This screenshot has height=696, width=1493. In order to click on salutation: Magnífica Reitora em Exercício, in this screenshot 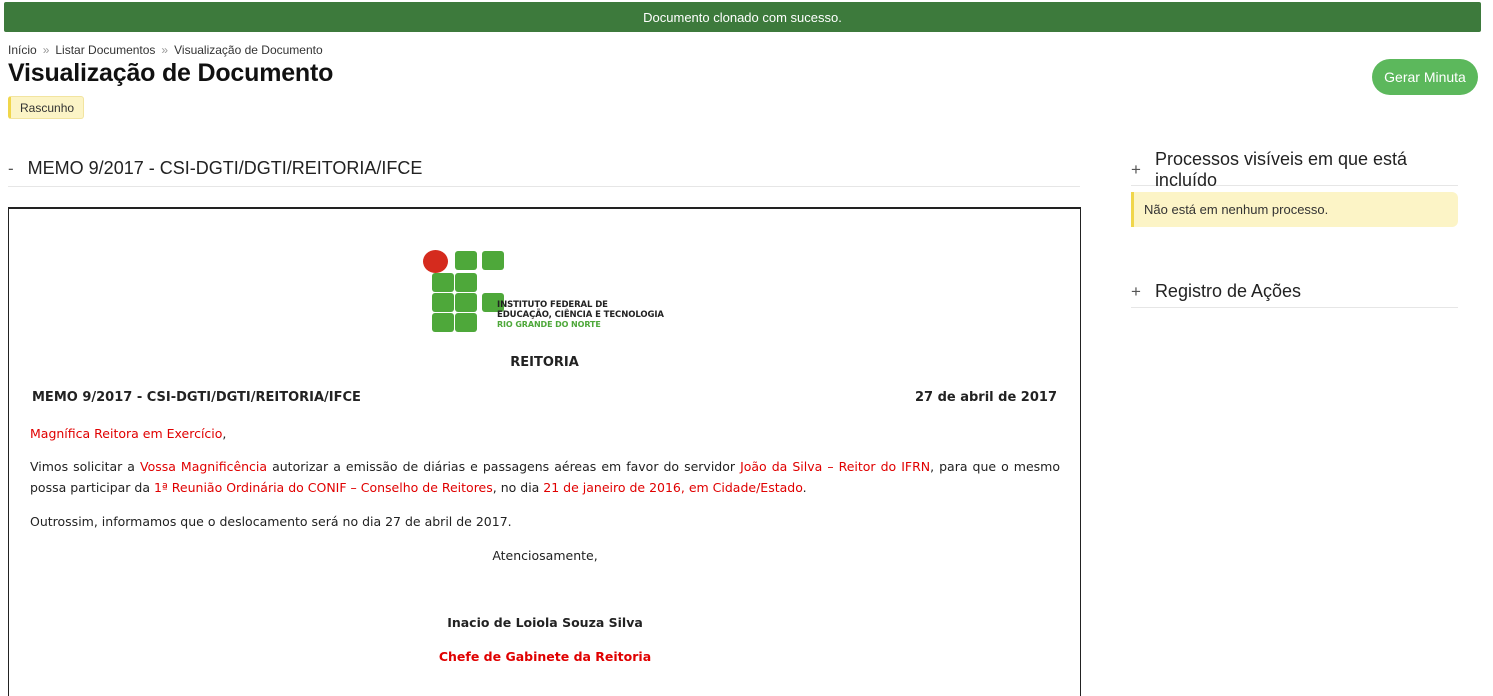, I will do `click(545, 433)`.